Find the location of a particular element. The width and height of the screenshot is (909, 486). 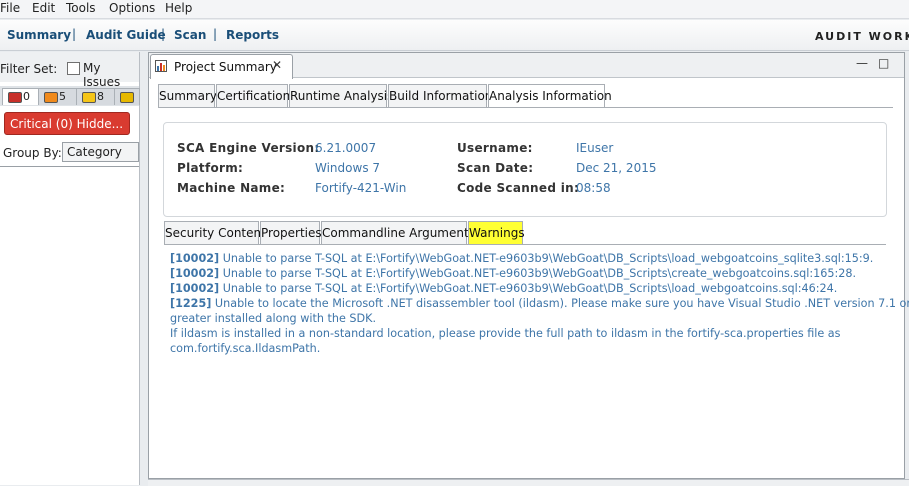

platform-label: Platform: is located at coordinates (210, 168).